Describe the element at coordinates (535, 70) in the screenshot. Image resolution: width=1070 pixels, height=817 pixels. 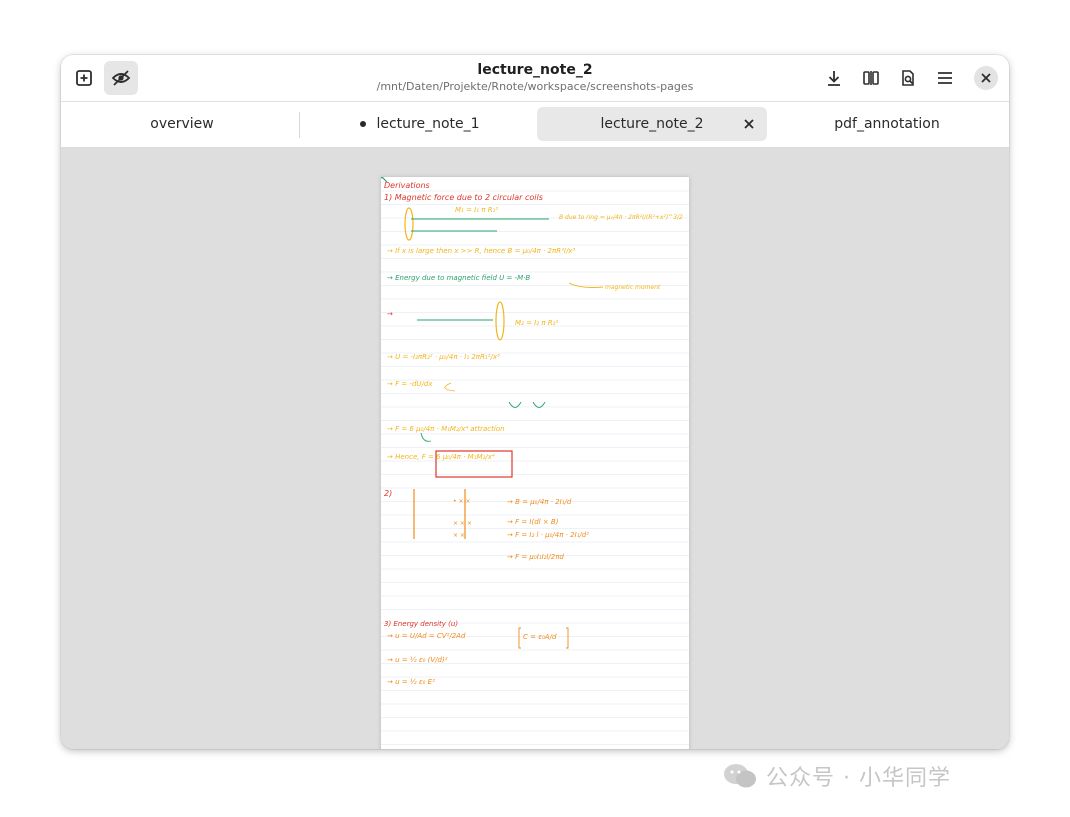
I see `window-title: lecture_note_2` at that location.